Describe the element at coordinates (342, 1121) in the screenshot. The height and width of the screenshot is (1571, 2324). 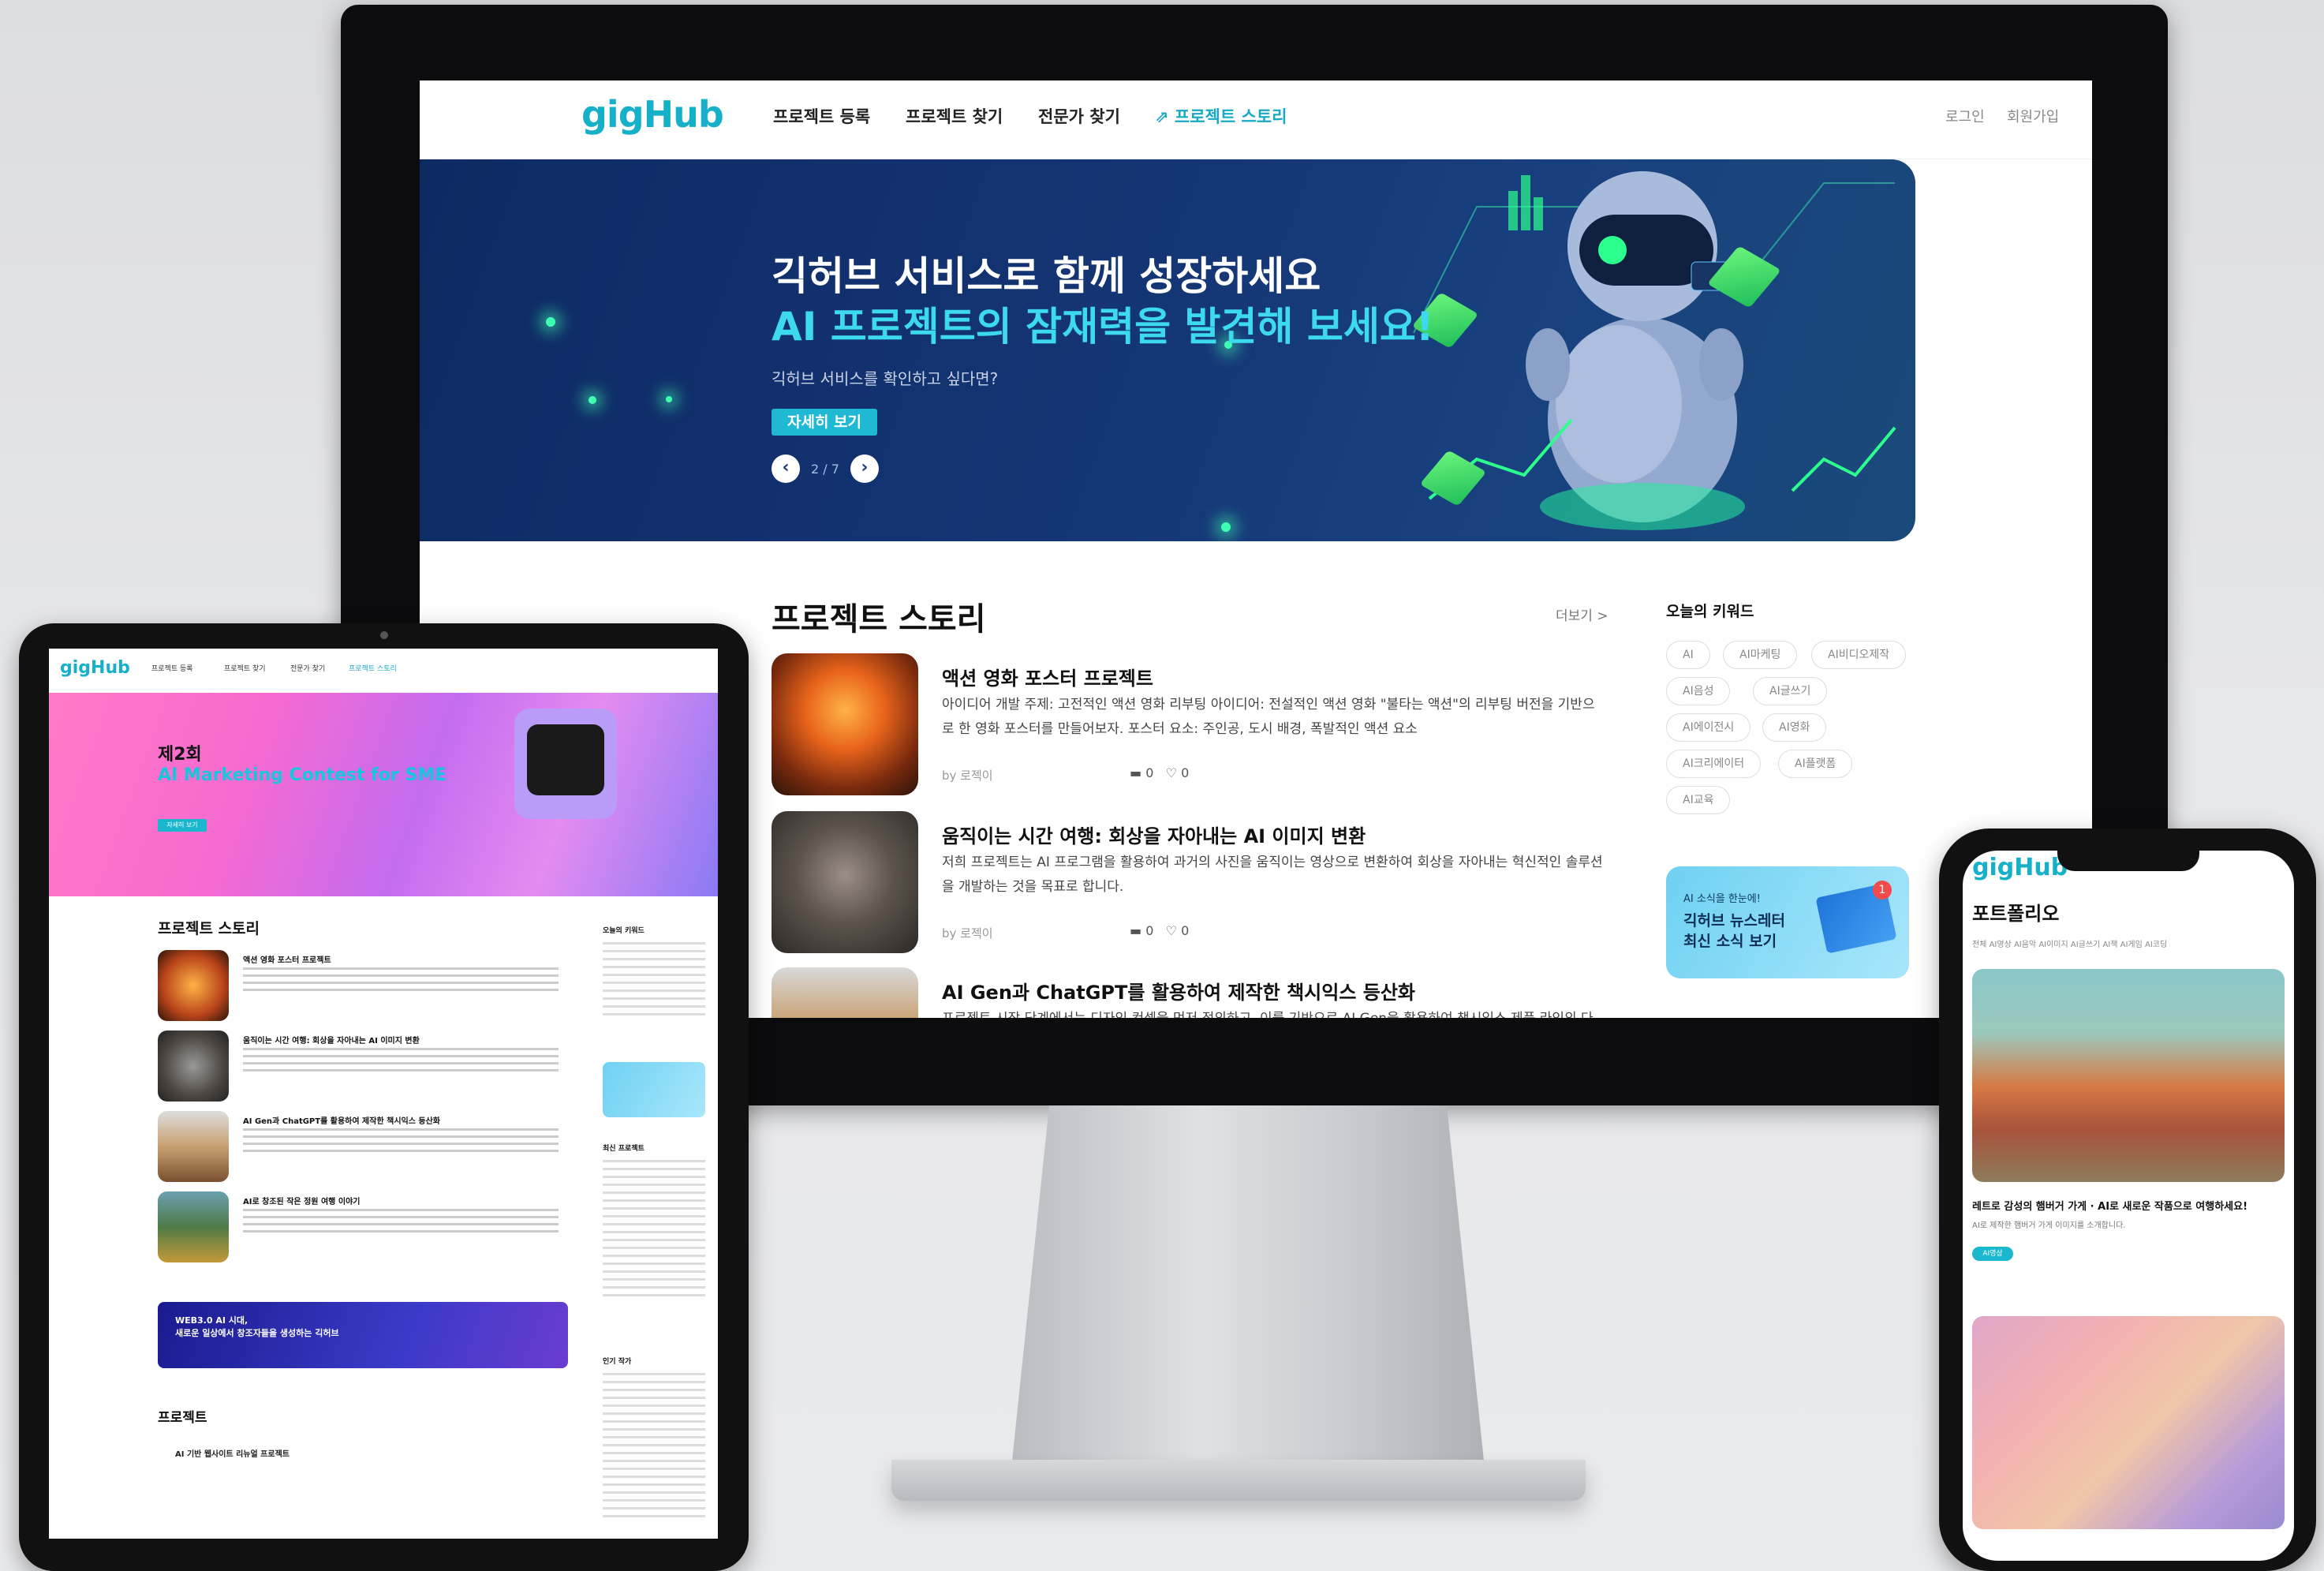
I see `story-title: AI Gen과 ChatGPT를 활용하여 제작한 책시익스 등산화` at that location.